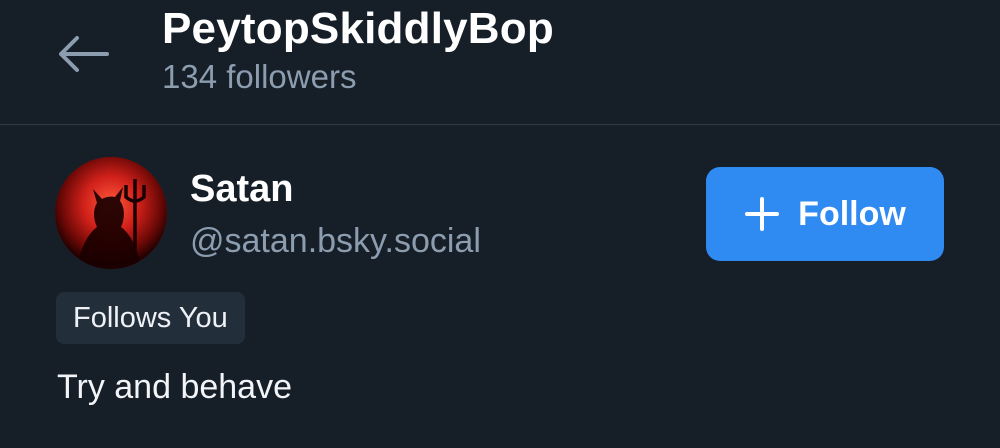 The height and width of the screenshot is (448, 1000). Describe the element at coordinates (241, 189) in the screenshot. I see `display-name: Satan` at that location.